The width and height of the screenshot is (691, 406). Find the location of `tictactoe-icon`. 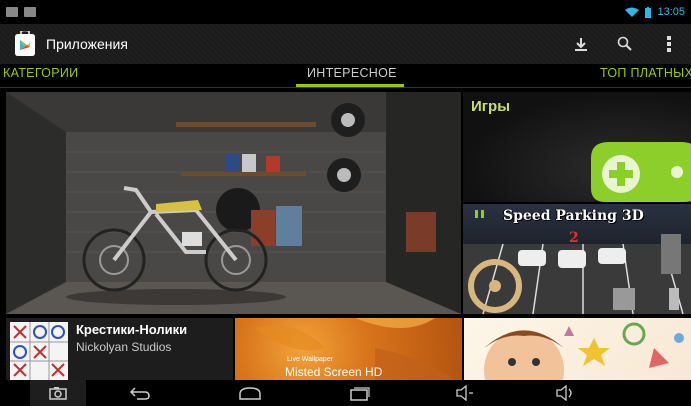

tictactoe-icon is located at coordinates (39, 351).